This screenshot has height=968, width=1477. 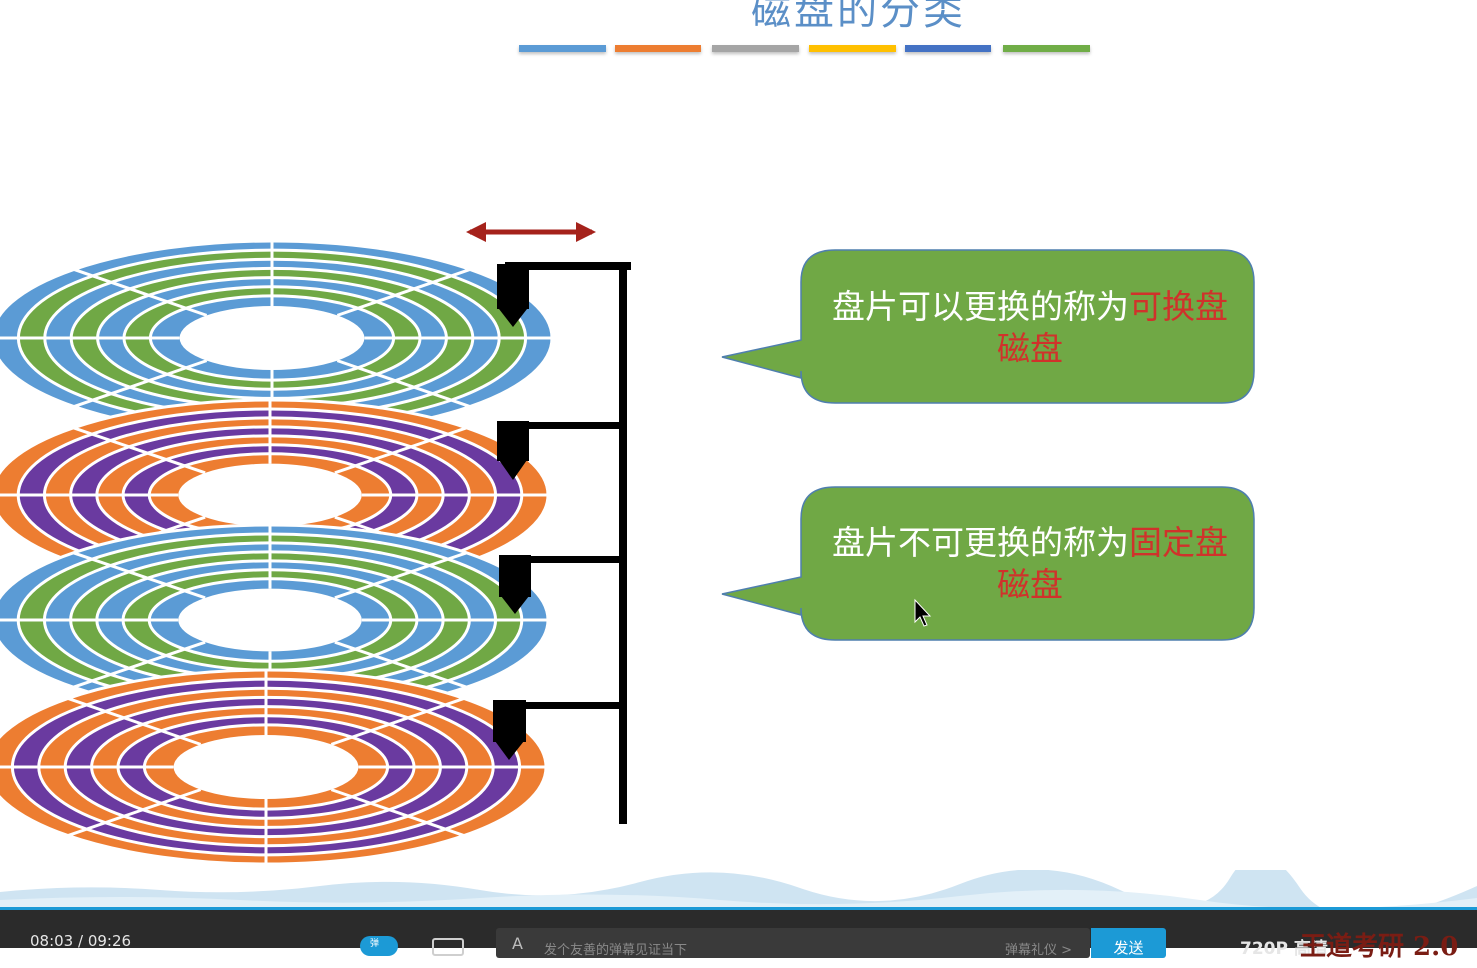 I want to click on danmu-placeholder: 发个友善的弹幕见证当下, so click(x=616, y=950).